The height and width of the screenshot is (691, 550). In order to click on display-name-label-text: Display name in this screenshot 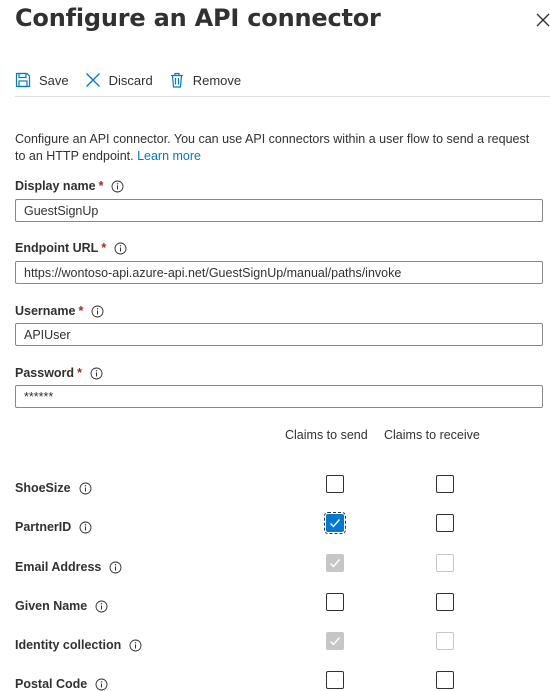, I will do `click(55, 186)`.